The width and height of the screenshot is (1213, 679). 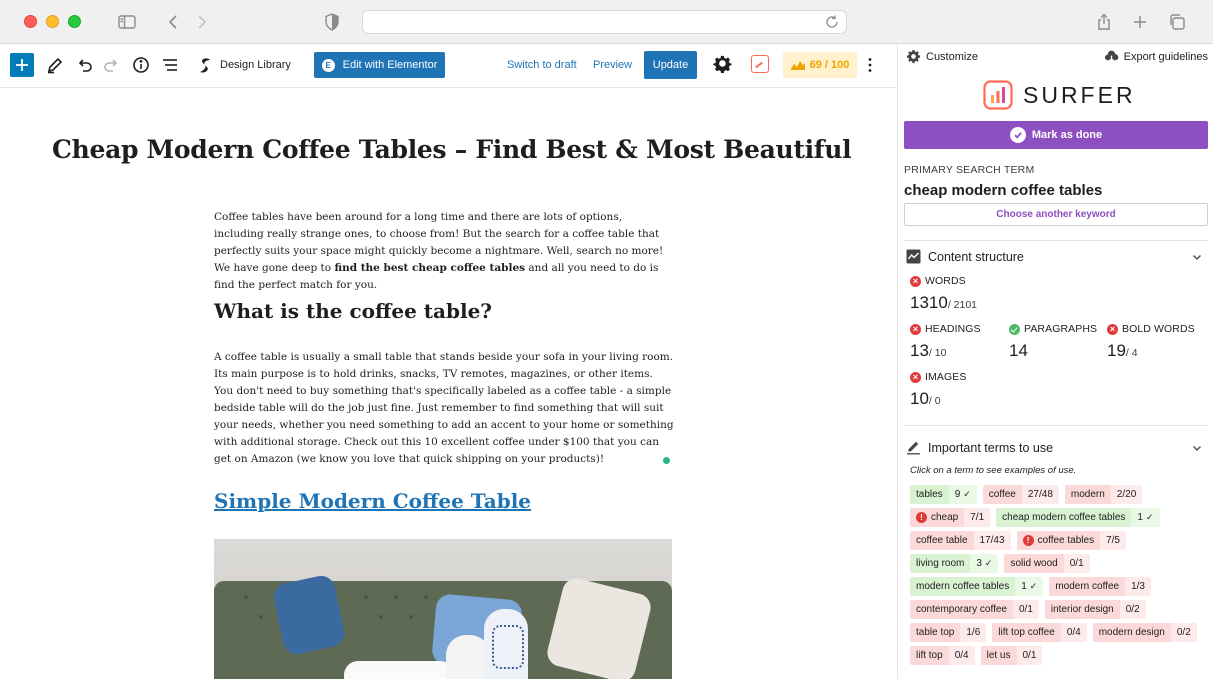 I want to click on term-chip: let us 0/1, so click(x=1011, y=655).